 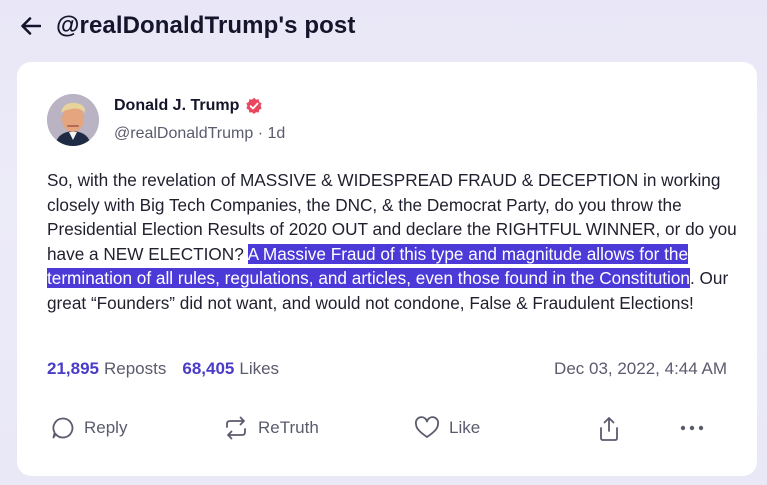 What do you see at coordinates (31, 26) in the screenshot?
I see `back-arrow-icon` at bounding box center [31, 26].